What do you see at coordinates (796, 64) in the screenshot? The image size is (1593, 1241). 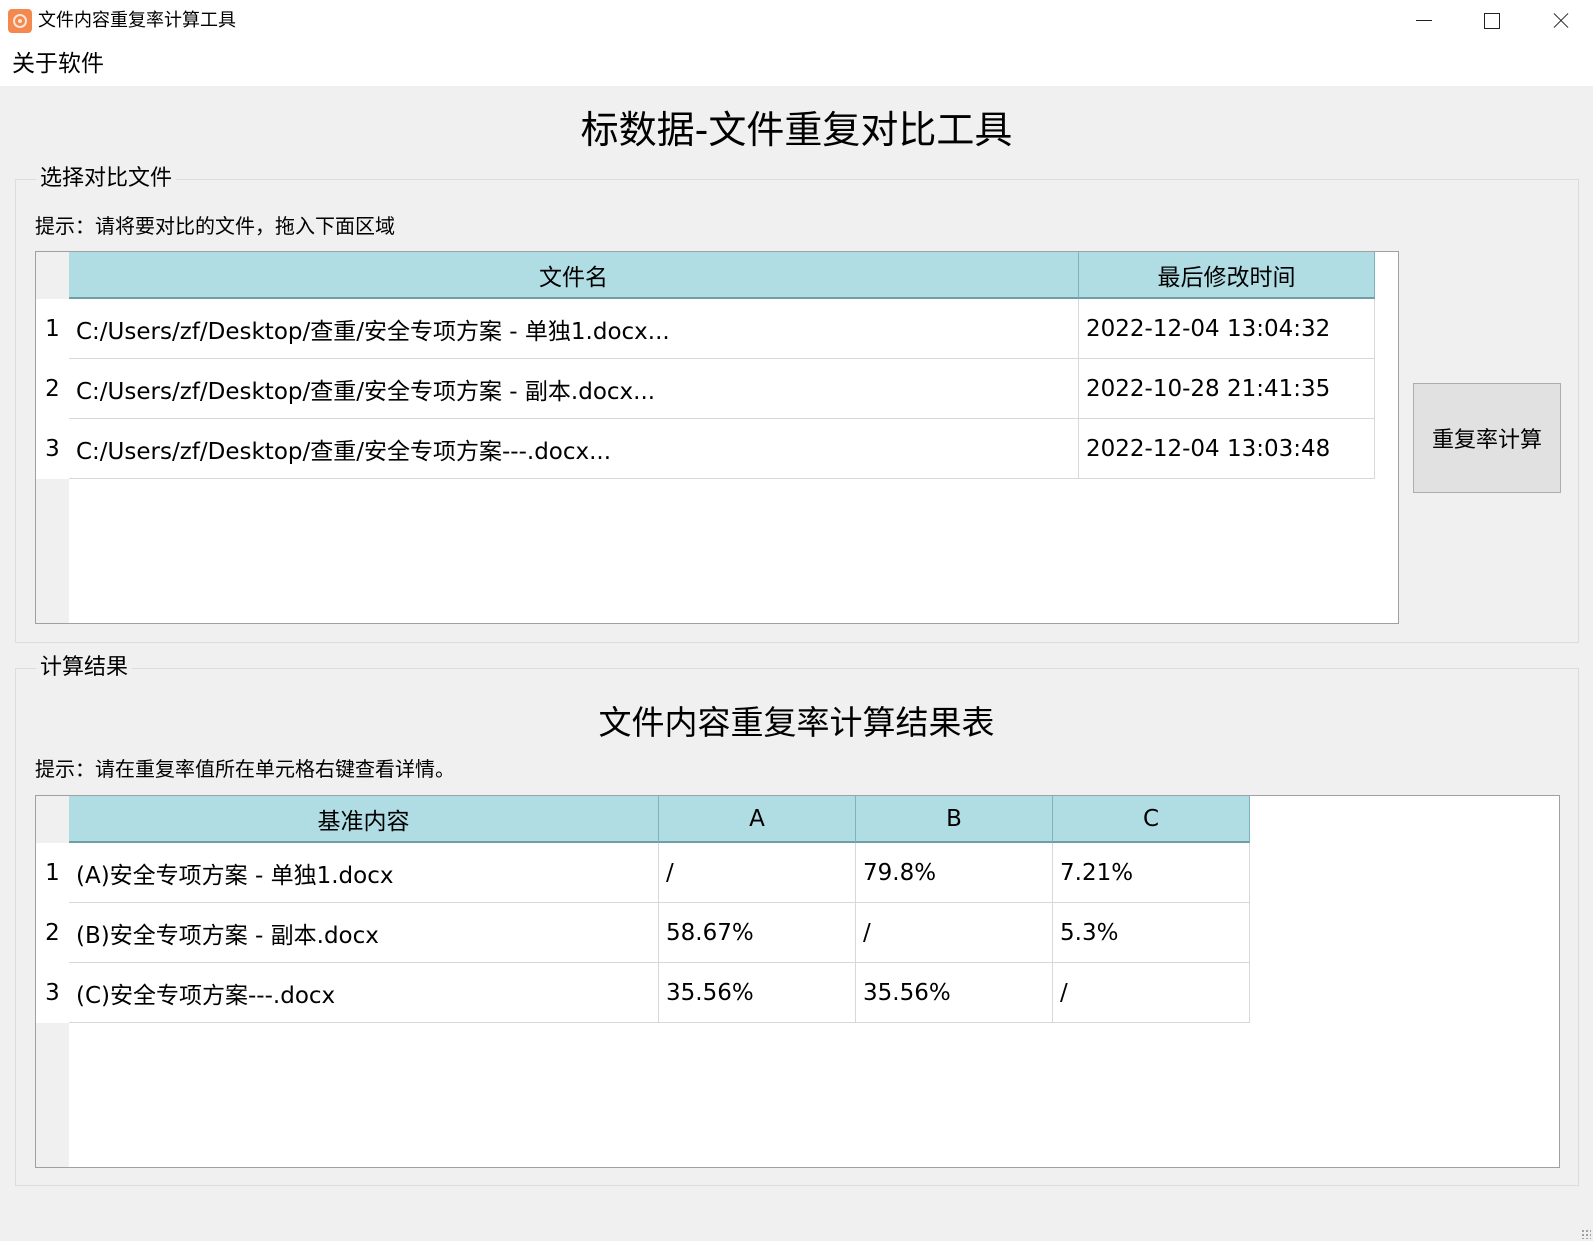 I see `menu-bar: 关于软件` at bounding box center [796, 64].